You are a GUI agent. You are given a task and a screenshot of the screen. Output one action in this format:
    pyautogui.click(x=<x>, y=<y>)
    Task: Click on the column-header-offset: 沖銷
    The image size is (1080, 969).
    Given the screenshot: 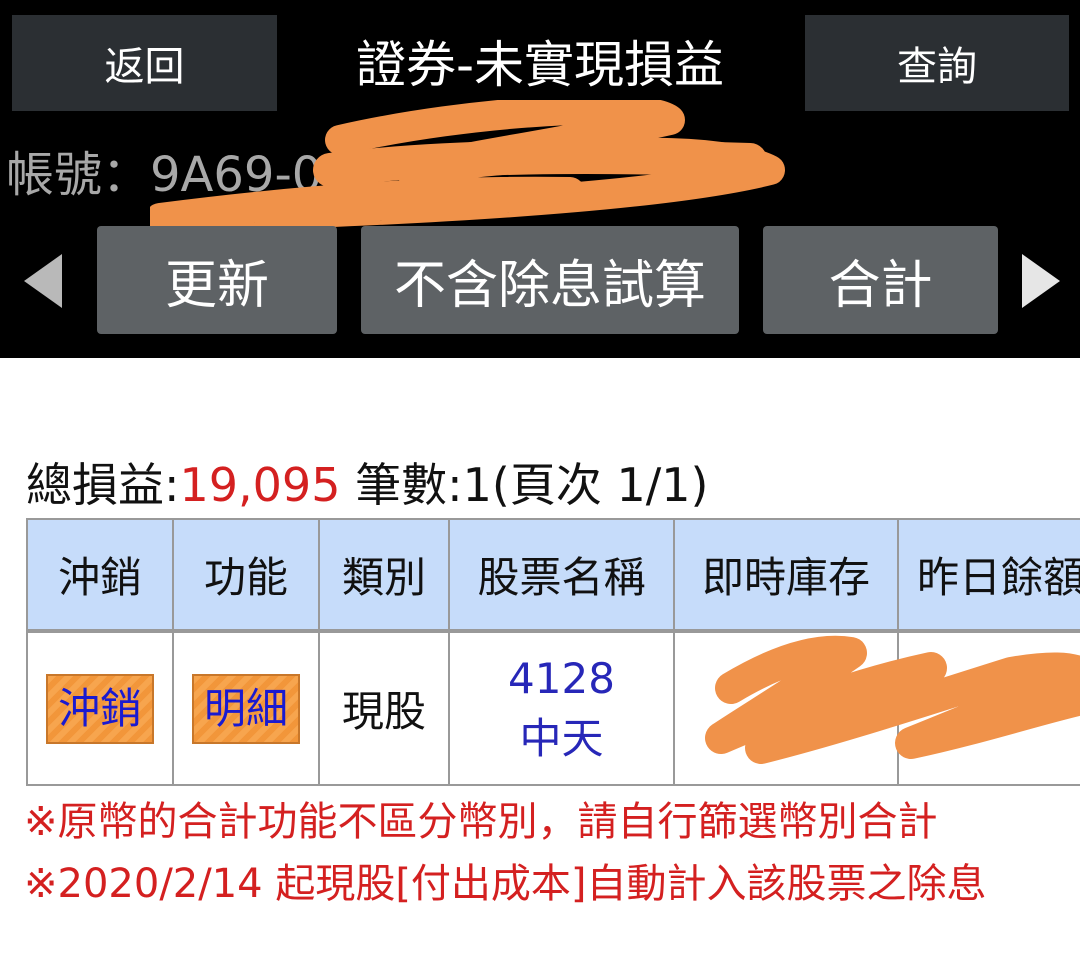 What is the action you would take?
    pyautogui.click(x=100, y=574)
    